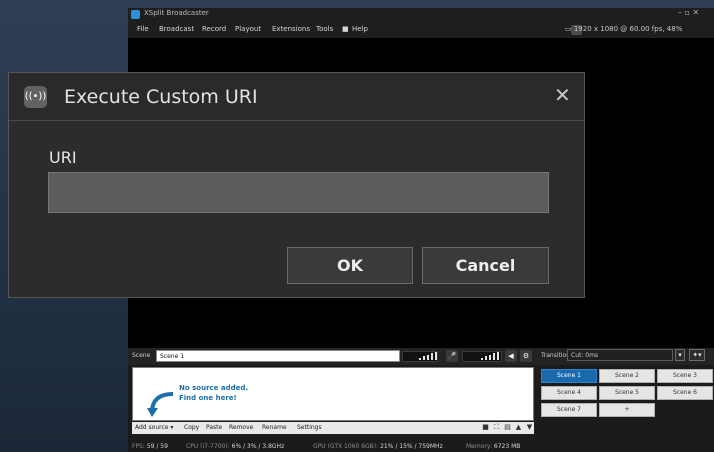  What do you see at coordinates (529, 427) in the screenshot?
I see `move-down-icon: ▼` at bounding box center [529, 427].